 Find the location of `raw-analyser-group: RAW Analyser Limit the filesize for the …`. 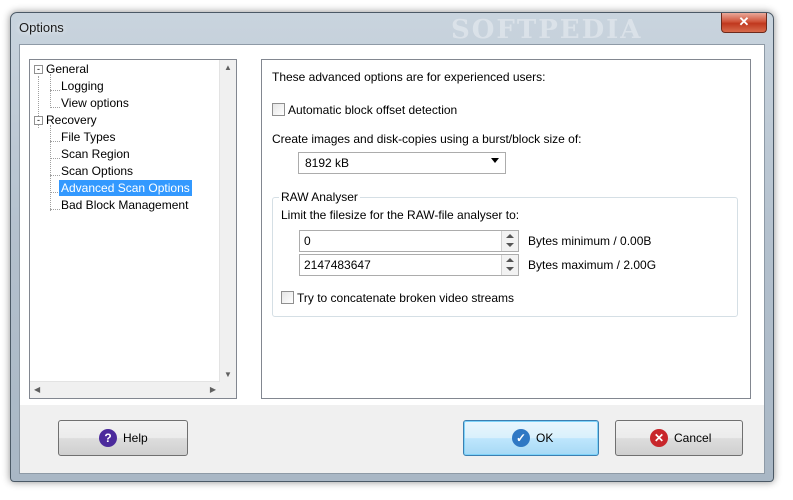

raw-analyser-group: RAW Analyser Limit the filesize for the … is located at coordinates (505, 253).